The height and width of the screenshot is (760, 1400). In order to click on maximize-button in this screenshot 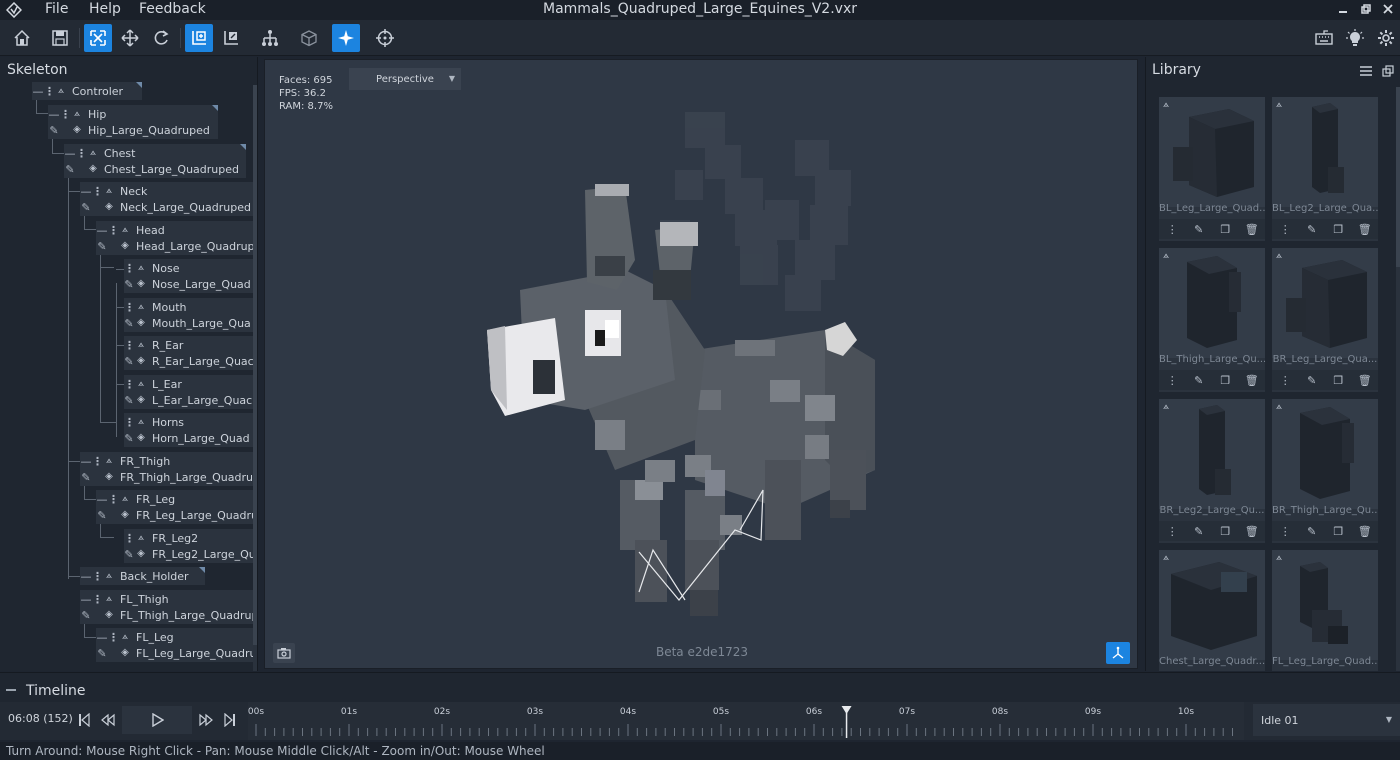, I will do `click(1366, 9)`.